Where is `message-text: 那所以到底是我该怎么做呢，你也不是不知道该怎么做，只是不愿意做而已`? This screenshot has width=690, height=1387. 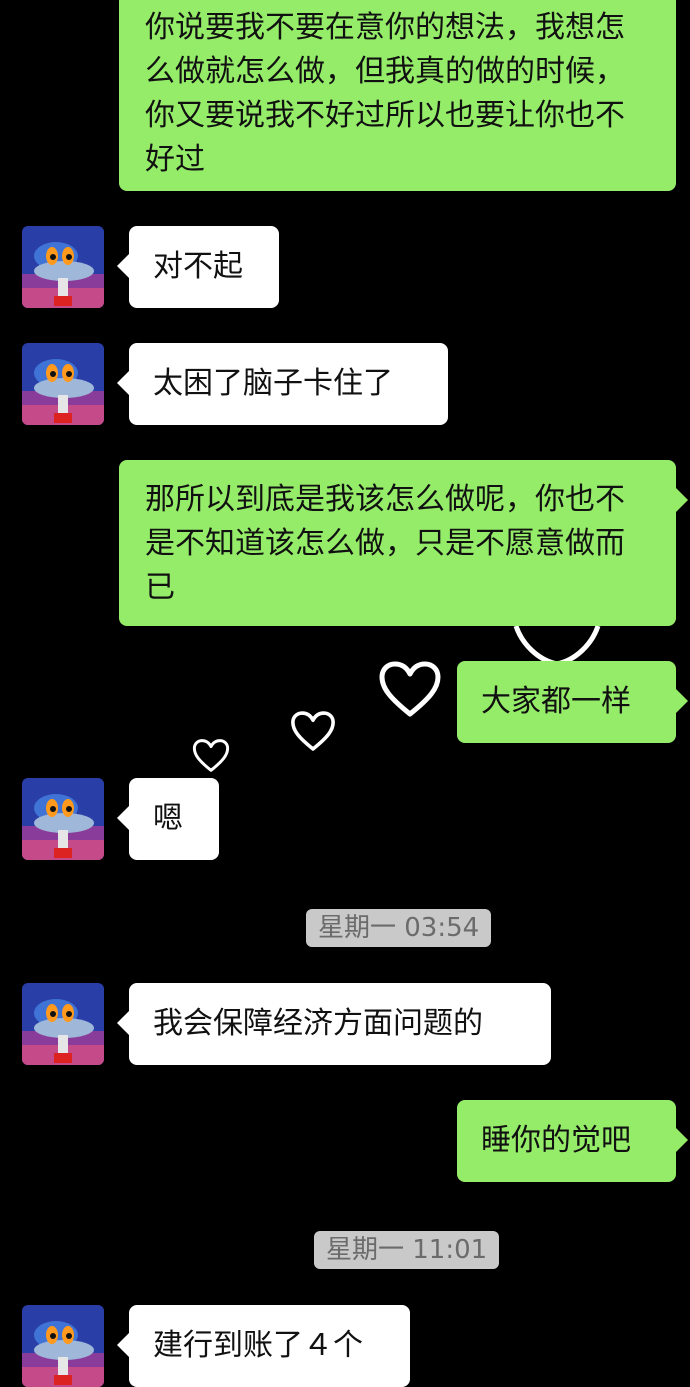
message-text: 那所以到底是我该怎么做呢，你也不是不知道该怎么做，只是不愿意做而已 is located at coordinates (385, 543).